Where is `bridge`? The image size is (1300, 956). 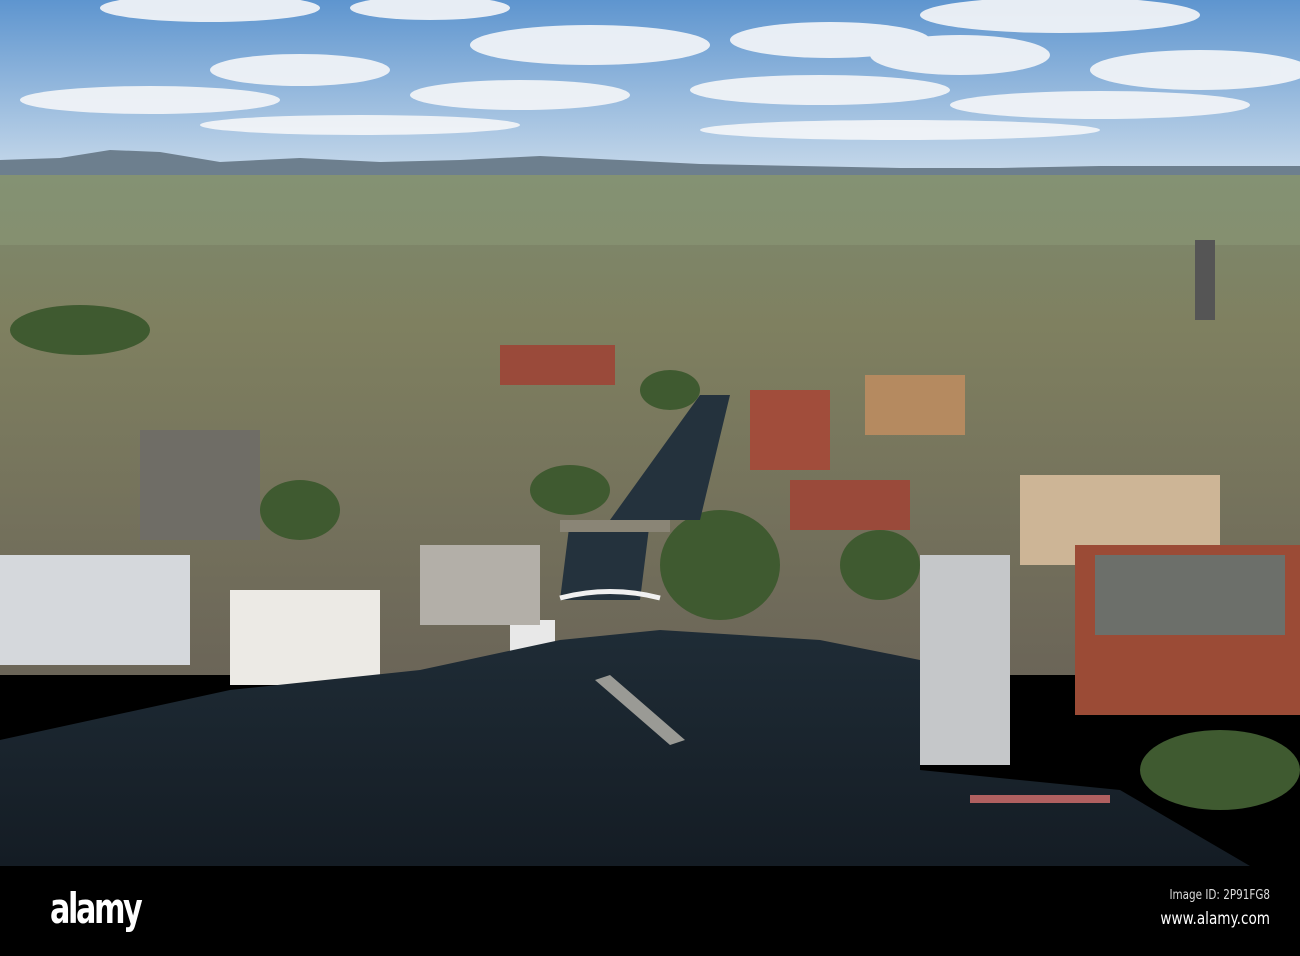
bridge is located at coordinates (615, 526).